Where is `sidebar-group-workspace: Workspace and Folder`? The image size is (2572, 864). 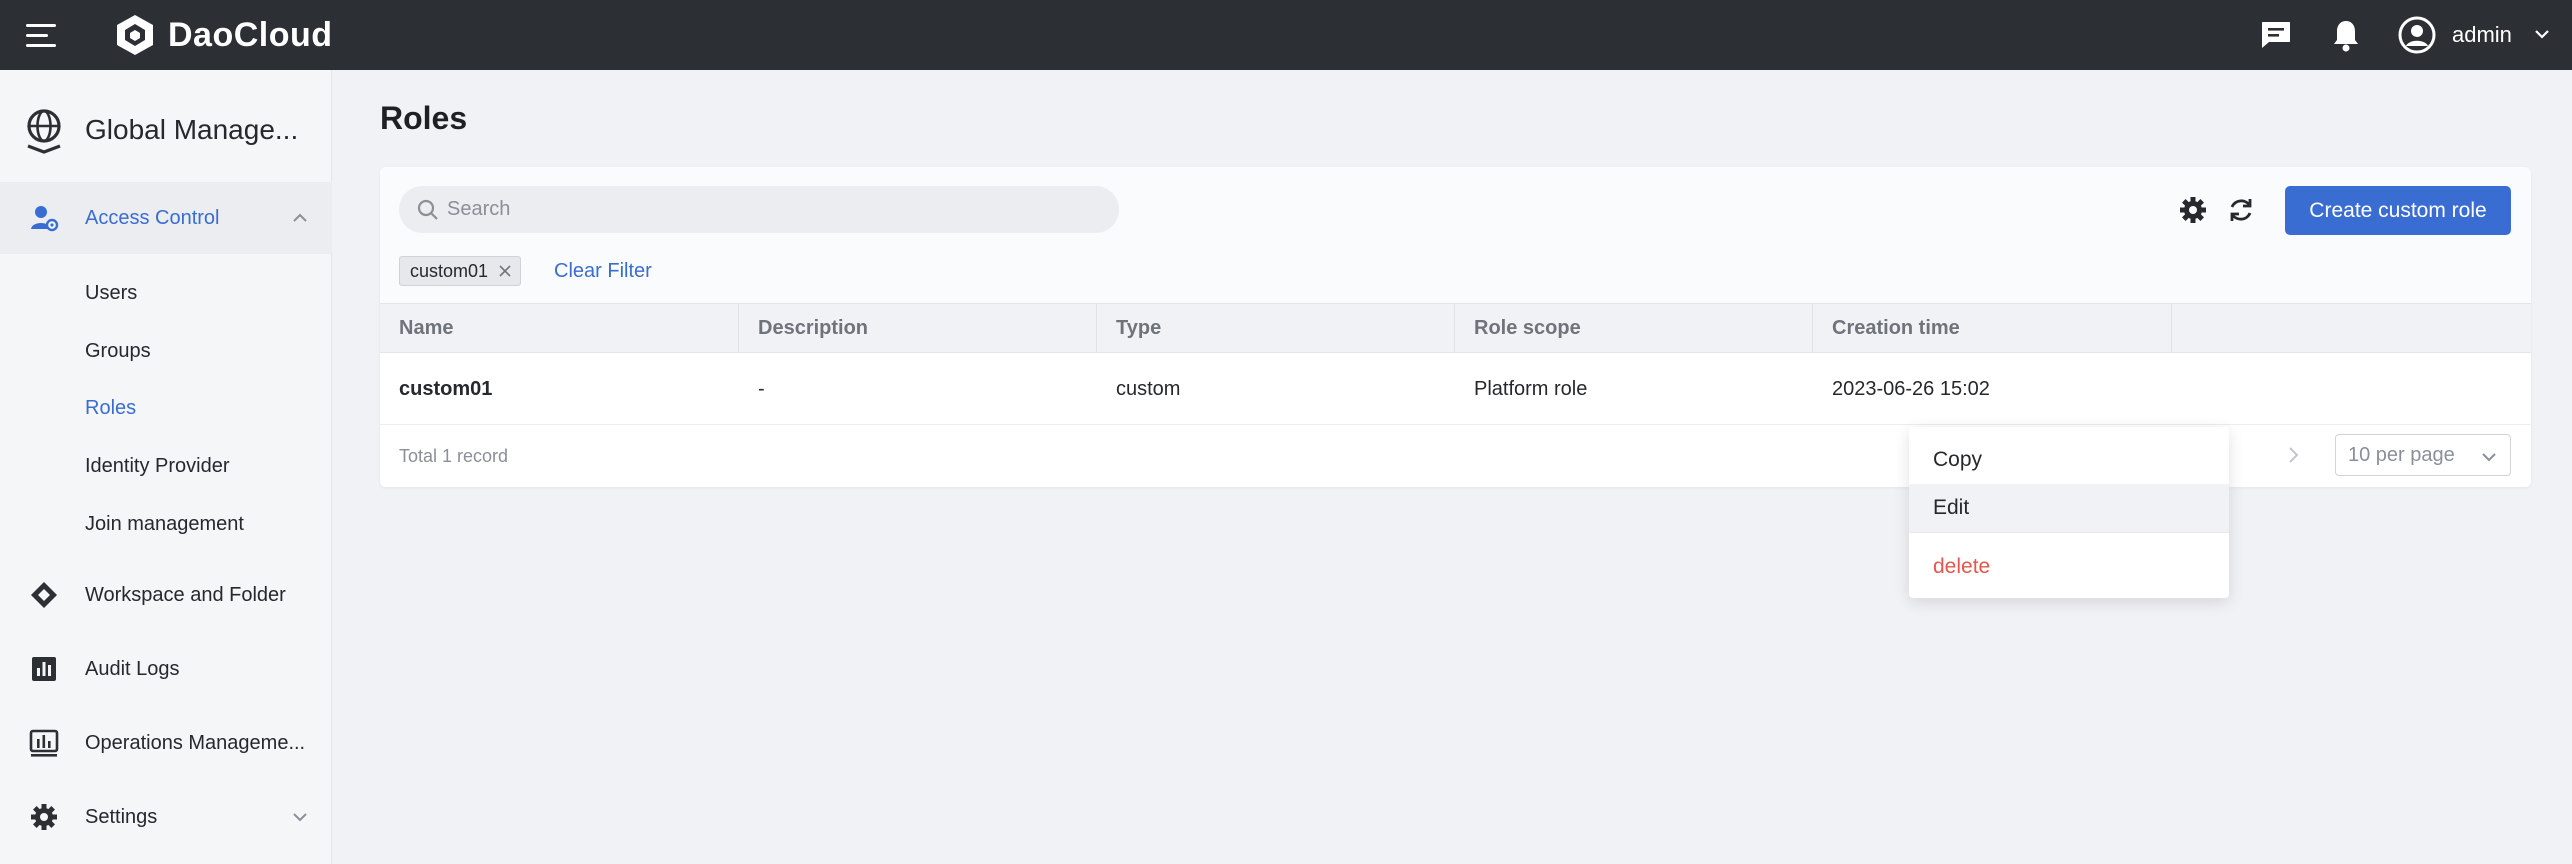 sidebar-group-workspace: Workspace and Folder is located at coordinates (166, 595).